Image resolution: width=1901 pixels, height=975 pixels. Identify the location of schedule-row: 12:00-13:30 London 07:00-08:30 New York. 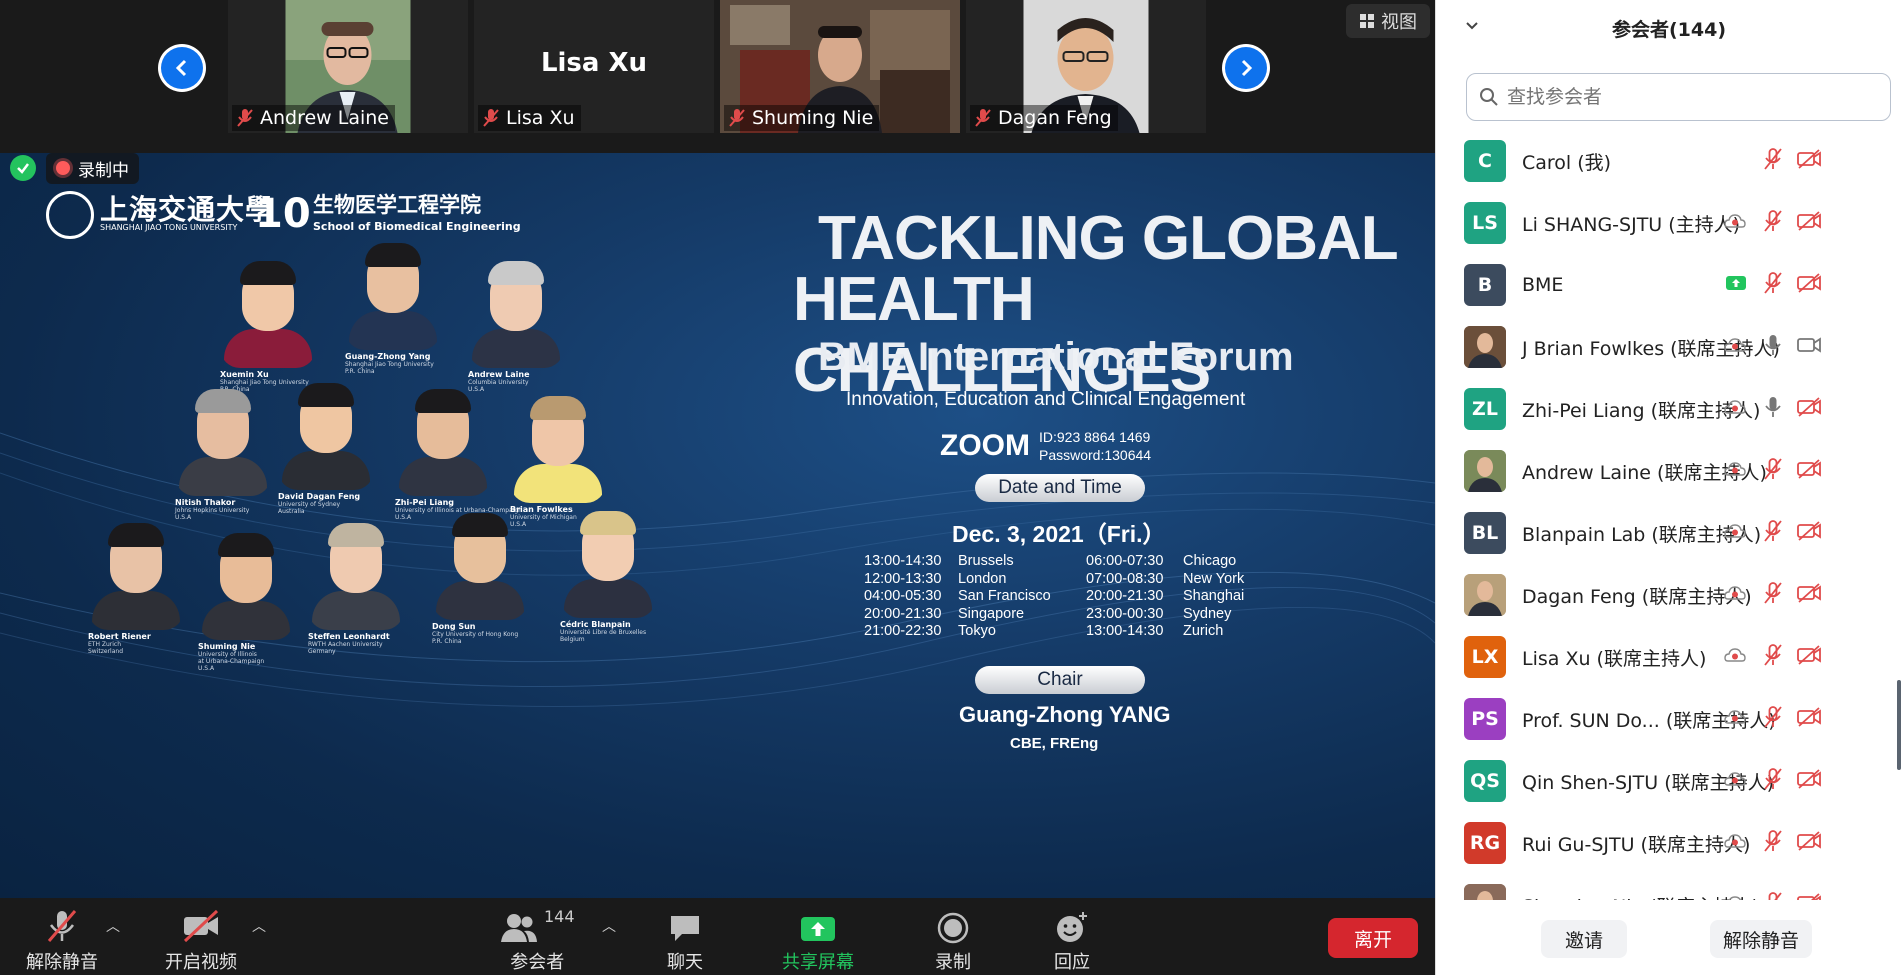
(1063, 580).